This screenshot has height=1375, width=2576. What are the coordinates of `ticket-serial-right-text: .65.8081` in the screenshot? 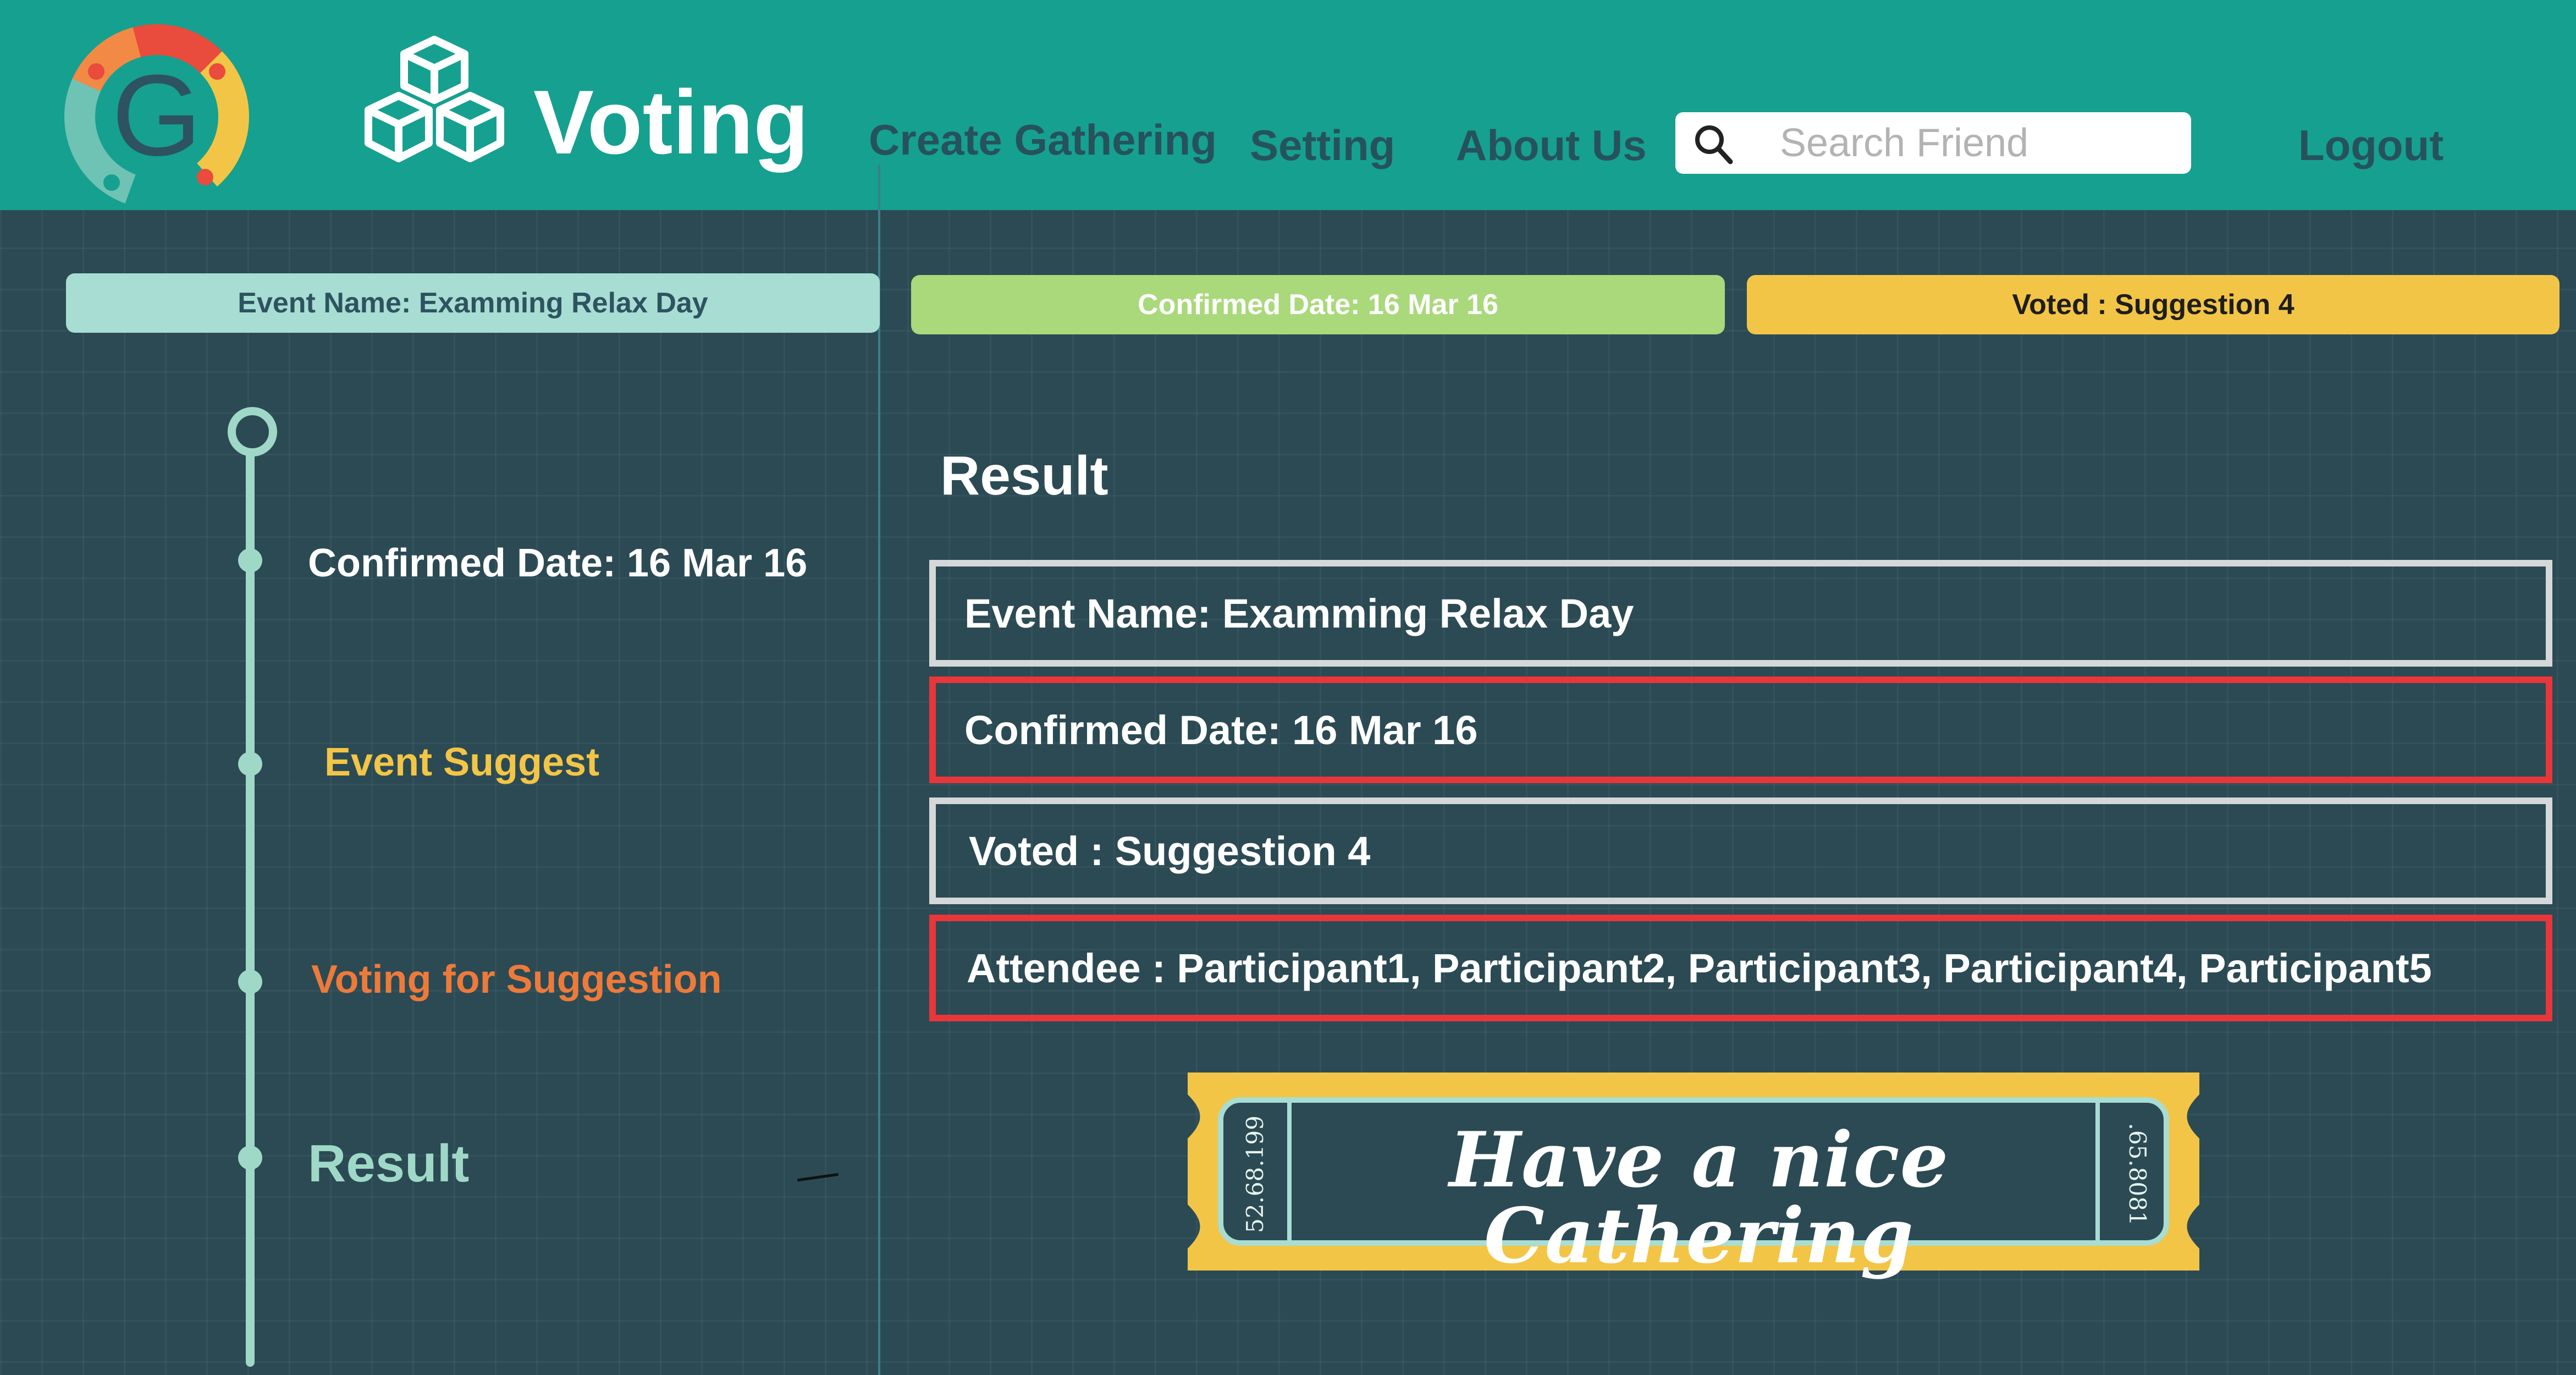 It's located at (2137, 1174).